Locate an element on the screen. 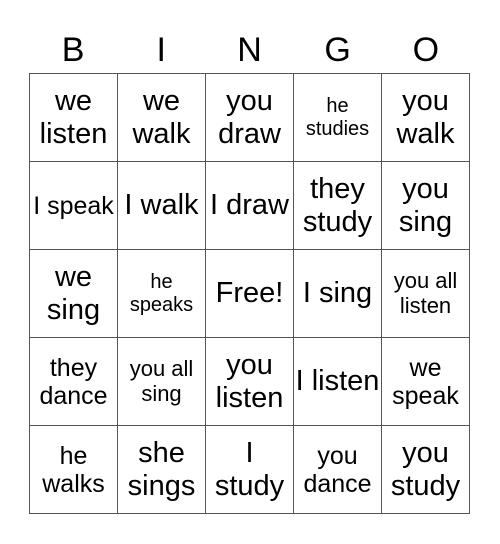 This screenshot has height=544, width=500. cell-text: she sings is located at coordinates (161, 469).